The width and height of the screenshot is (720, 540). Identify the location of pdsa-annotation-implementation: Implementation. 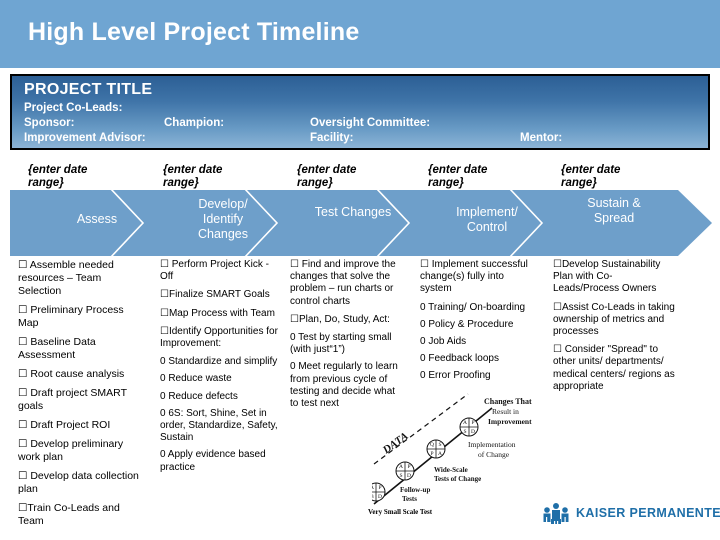
(492, 444).